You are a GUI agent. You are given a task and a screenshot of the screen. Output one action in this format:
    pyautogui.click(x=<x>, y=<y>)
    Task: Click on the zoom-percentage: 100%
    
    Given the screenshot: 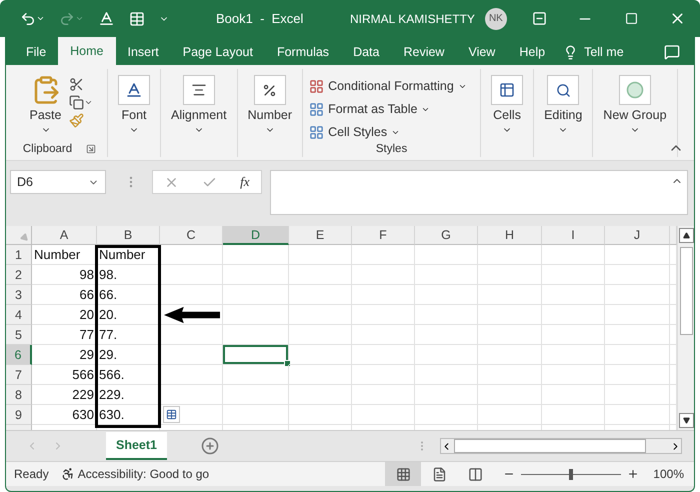 What is the action you would take?
    pyautogui.click(x=668, y=474)
    